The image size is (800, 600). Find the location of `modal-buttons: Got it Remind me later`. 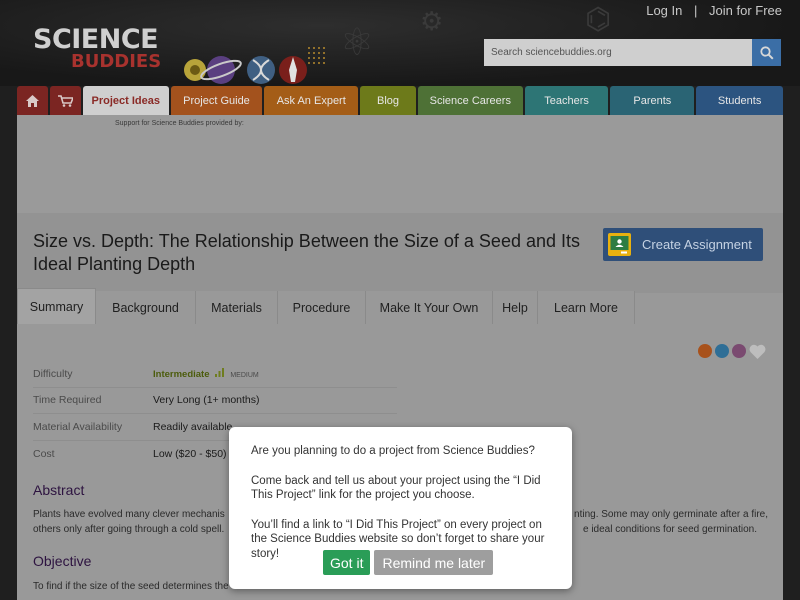

modal-buttons: Got it Remind me later is located at coordinates (408, 562).